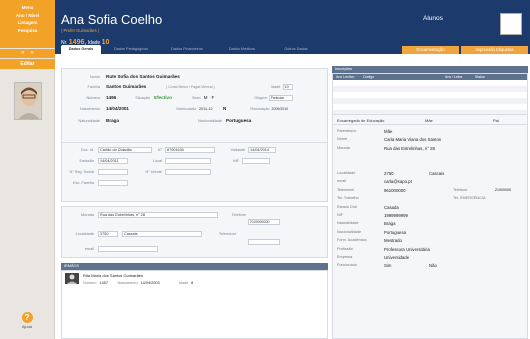 This screenshot has width=530, height=339. I want to click on tab-father: Pai, so click(496, 121).